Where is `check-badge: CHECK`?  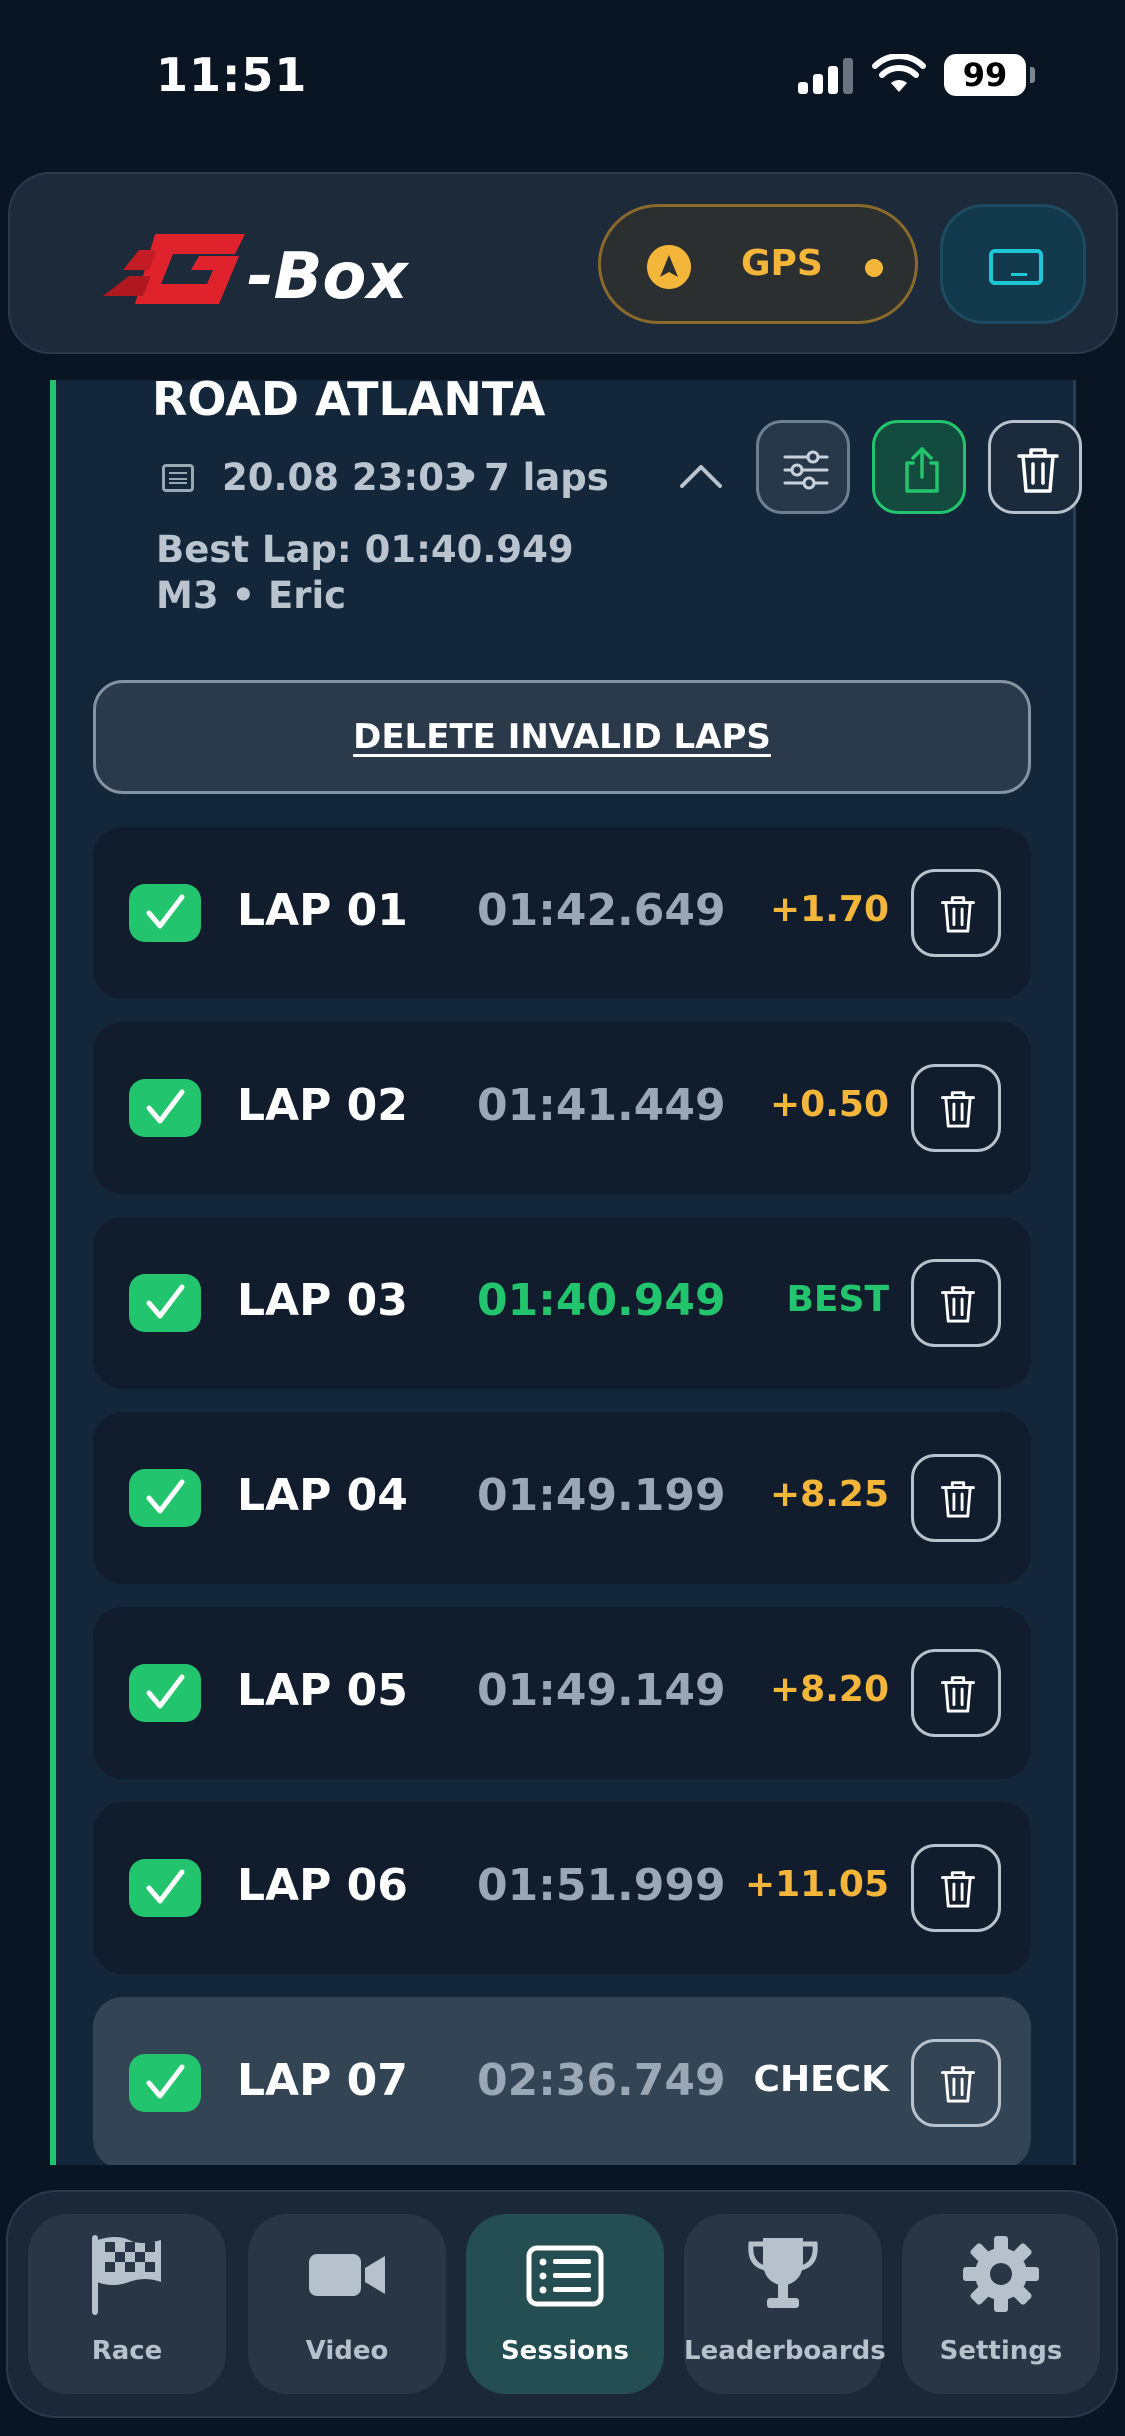
check-badge: CHECK is located at coordinates (821, 2079).